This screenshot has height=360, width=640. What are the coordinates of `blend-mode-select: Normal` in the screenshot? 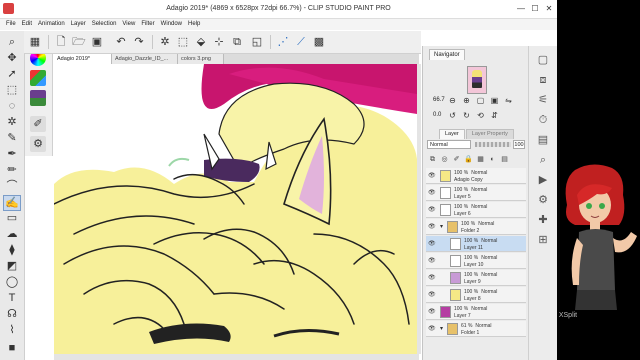 It's located at (449, 144).